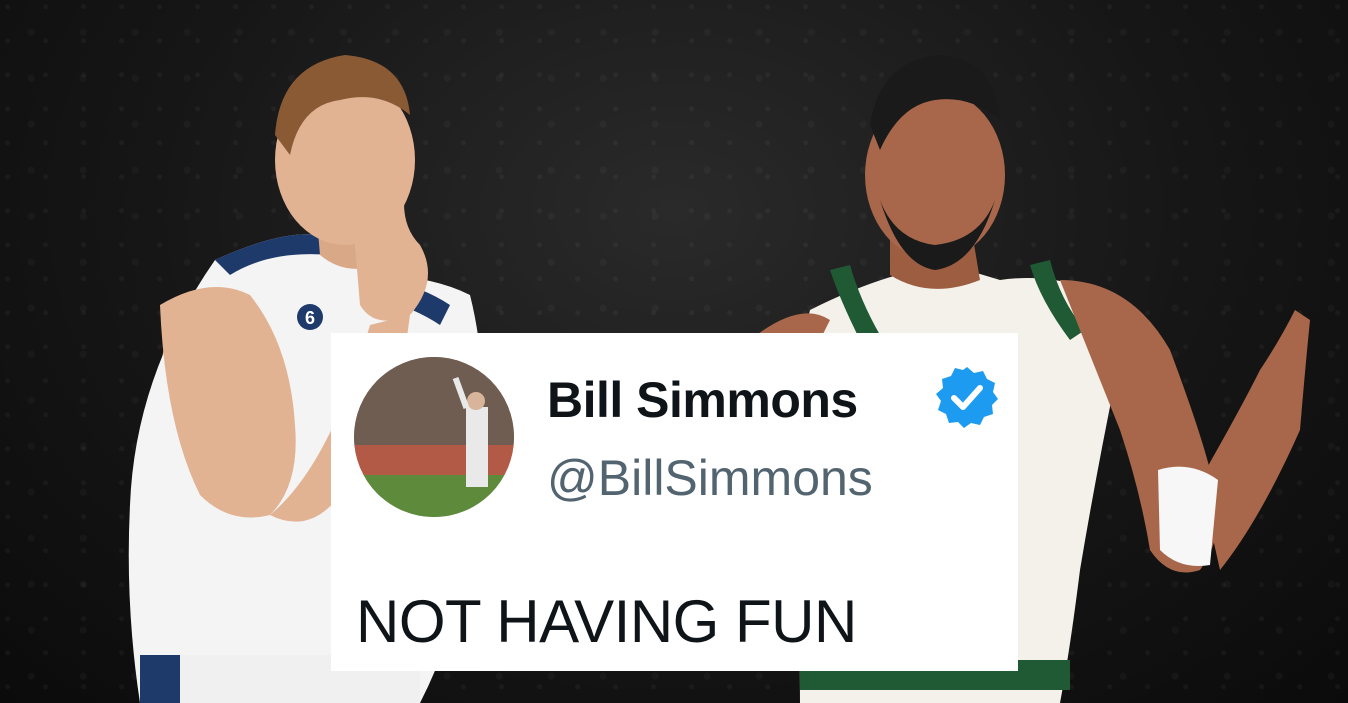 Image resolution: width=1348 pixels, height=703 pixels. I want to click on verified-badge-icon, so click(967, 397).